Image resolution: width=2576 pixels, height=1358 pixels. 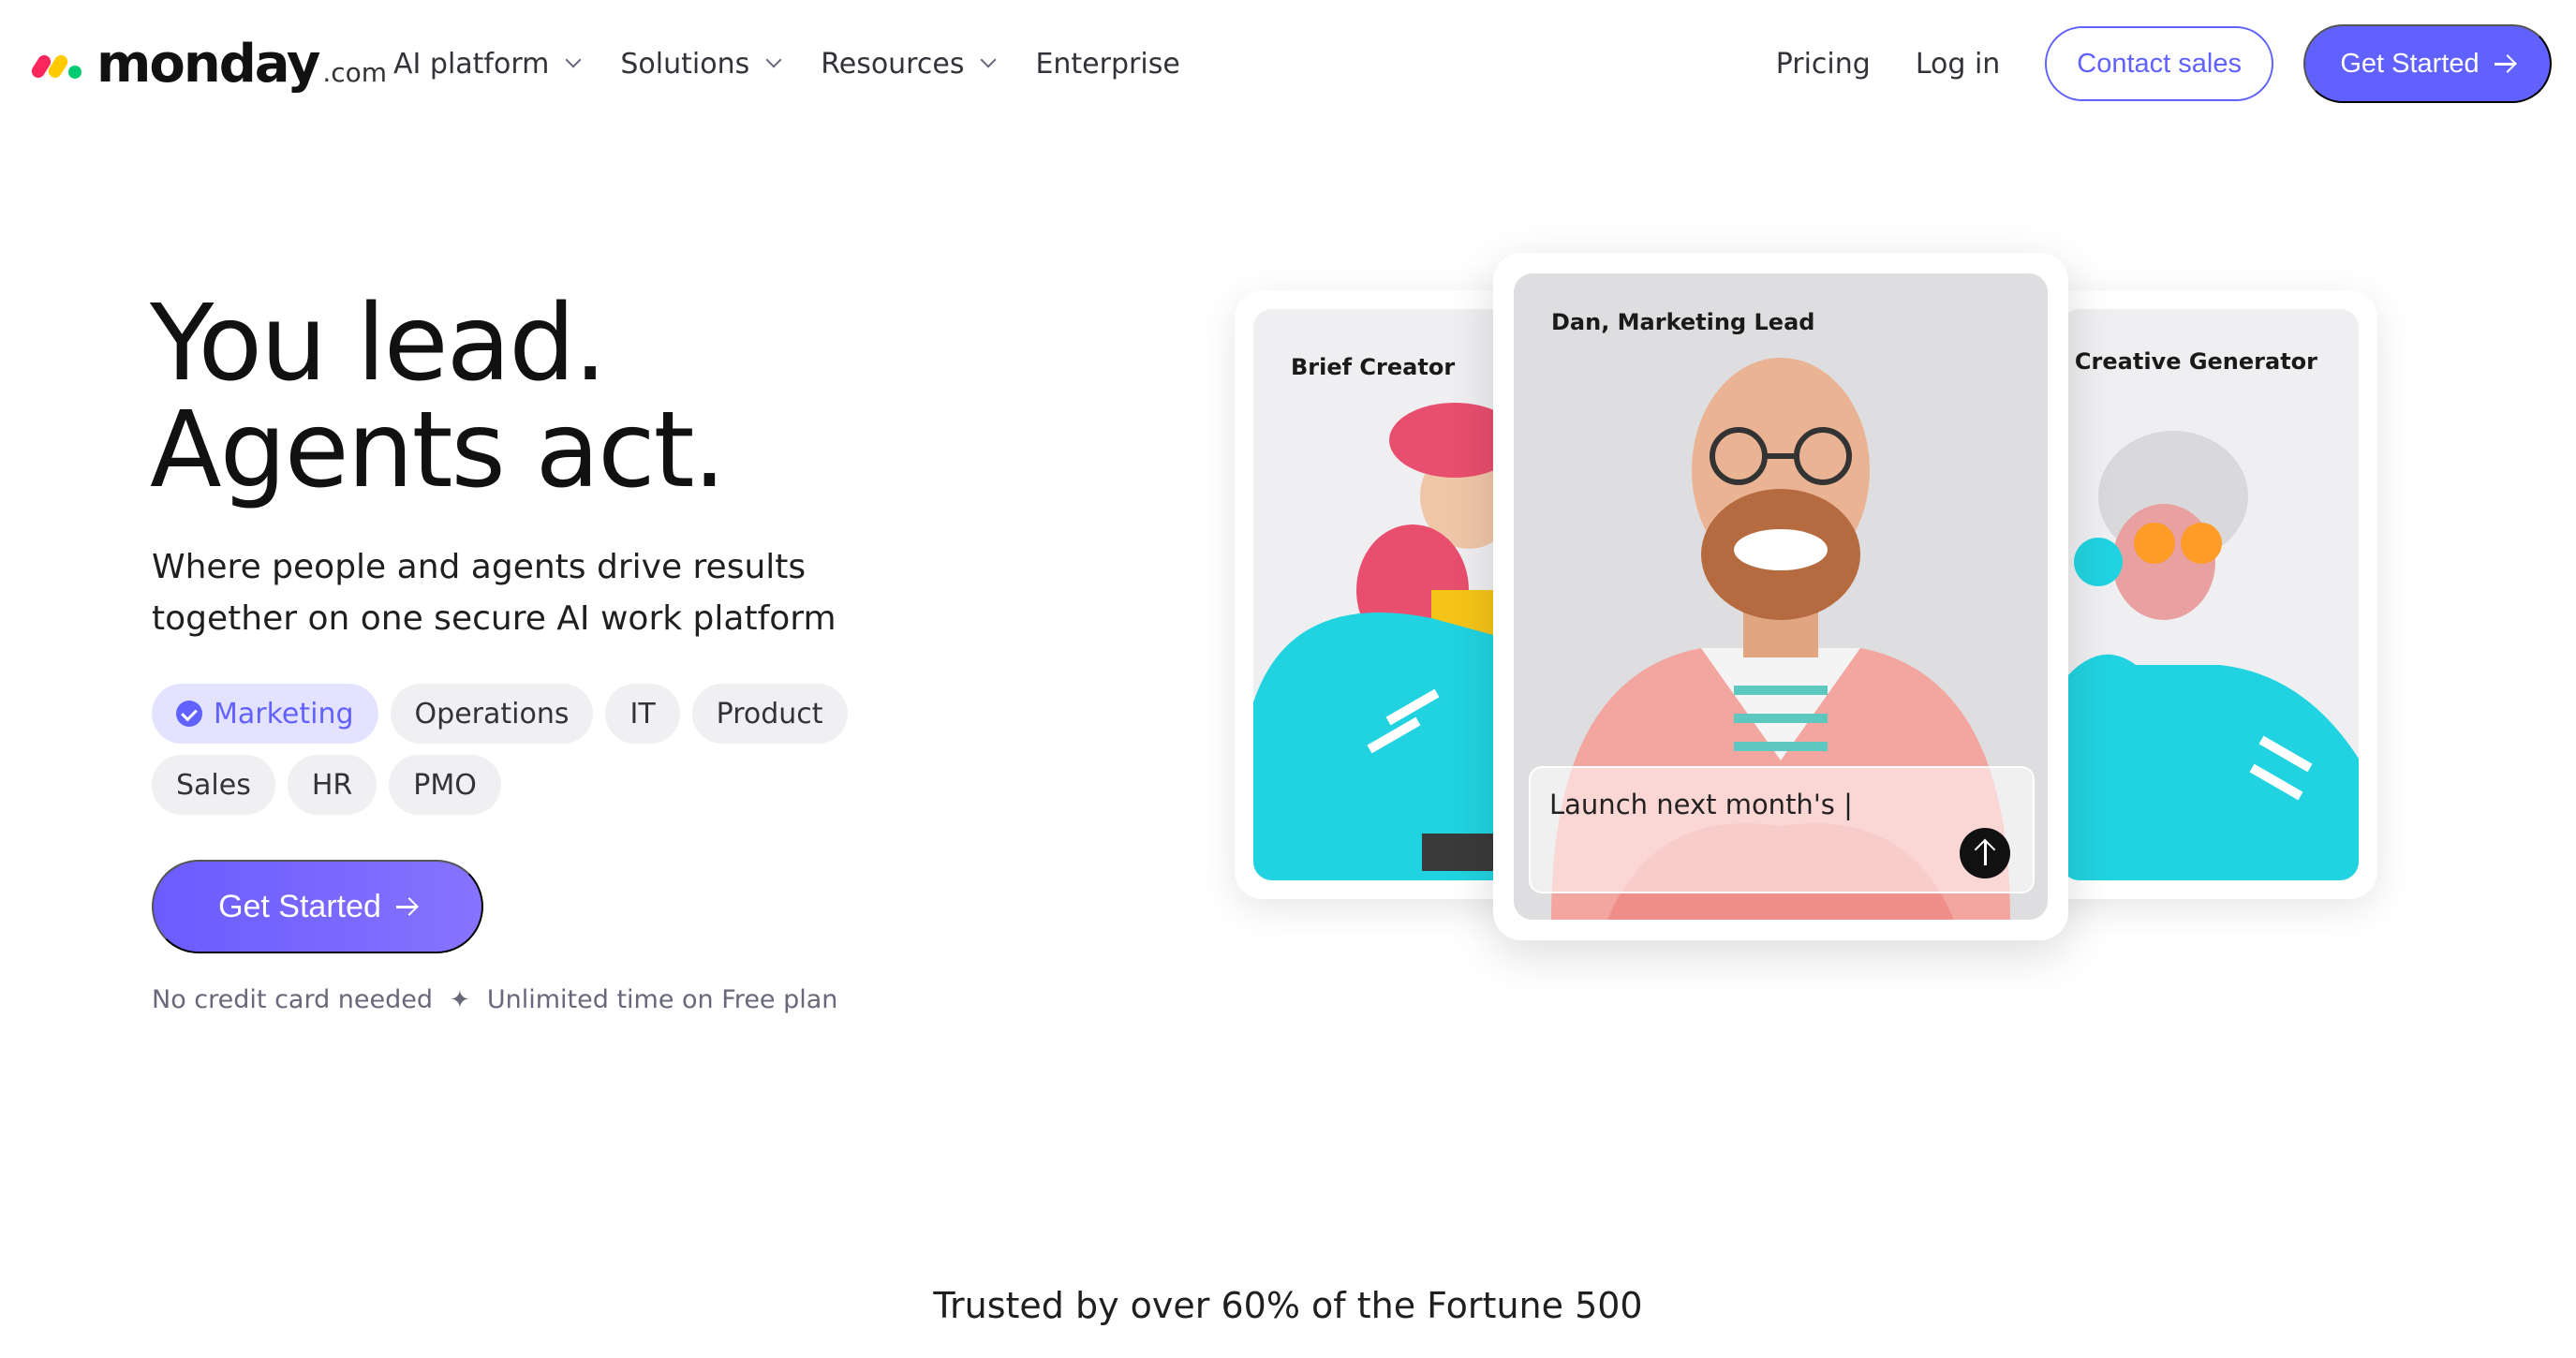 I want to click on headline-line-1: You lead., so click(x=378, y=344).